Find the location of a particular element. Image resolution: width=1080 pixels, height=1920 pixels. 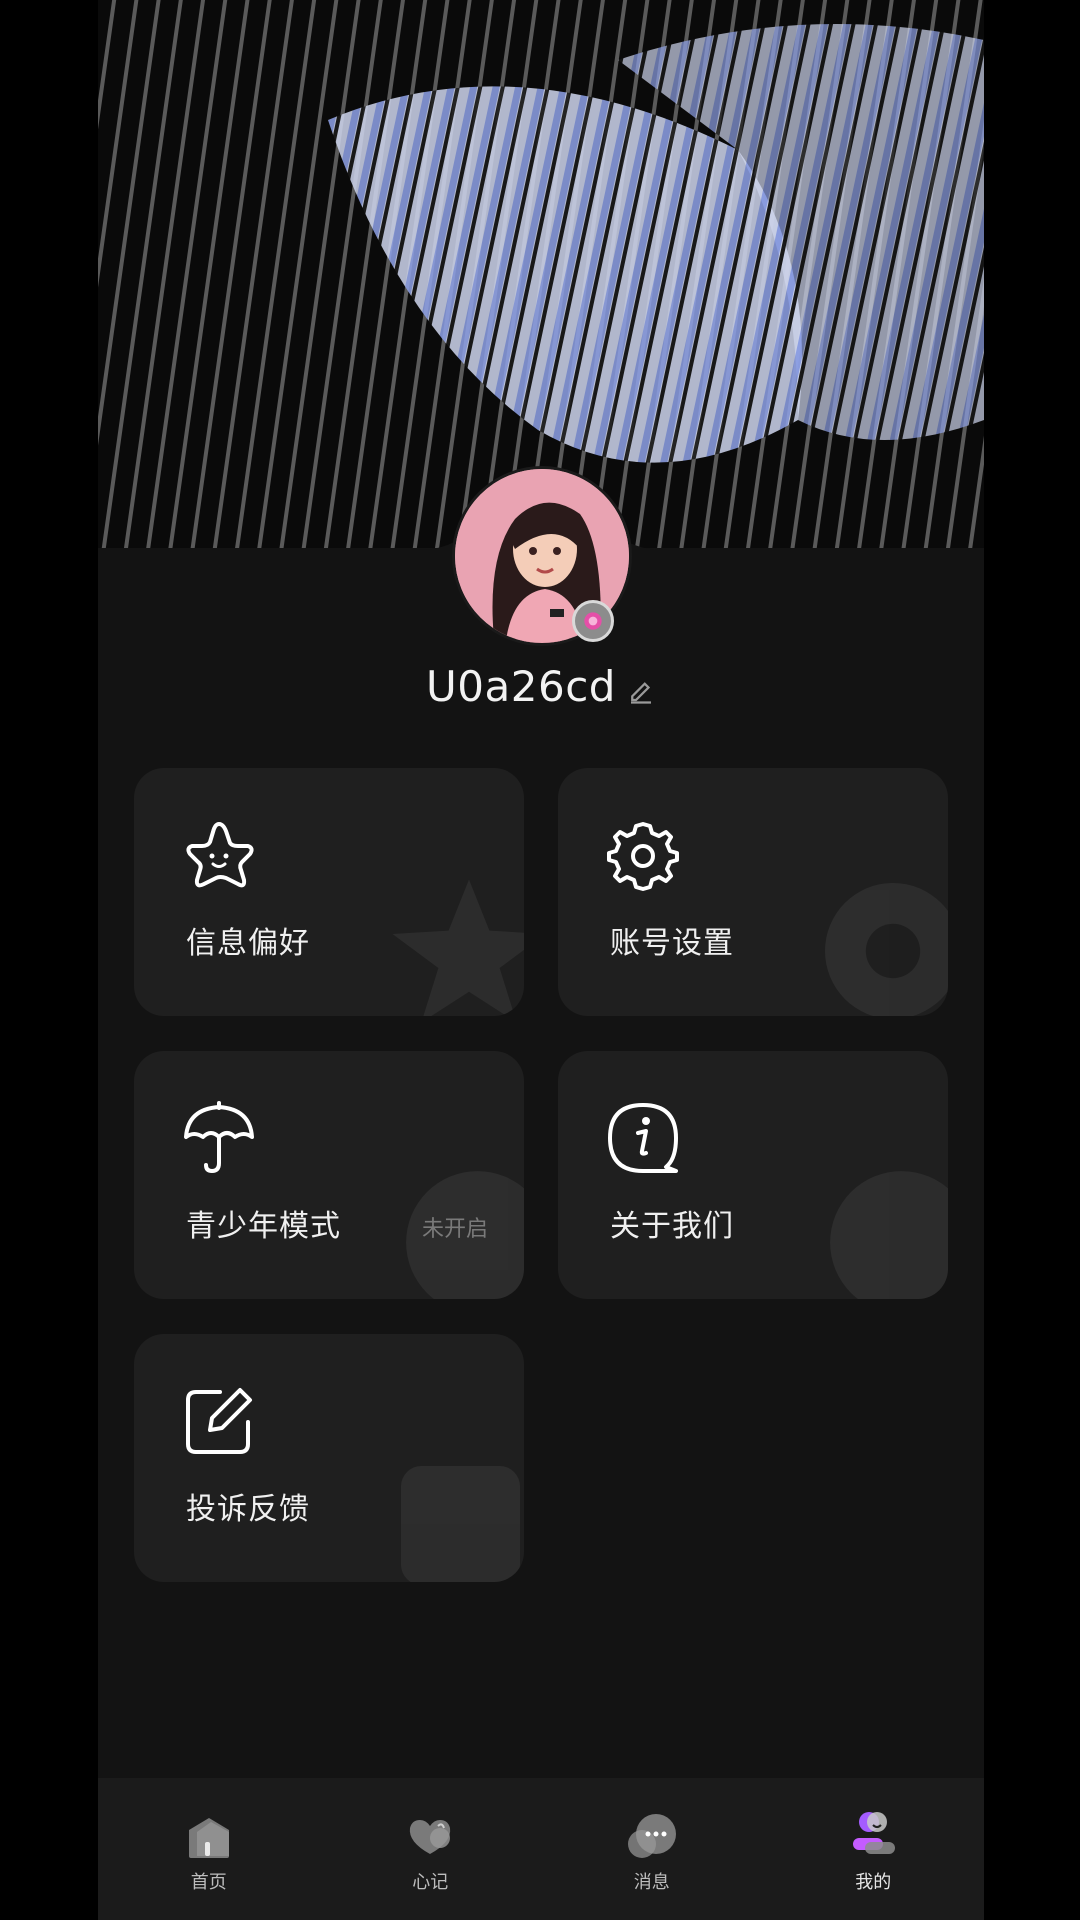

camera-icon is located at coordinates (593, 621).